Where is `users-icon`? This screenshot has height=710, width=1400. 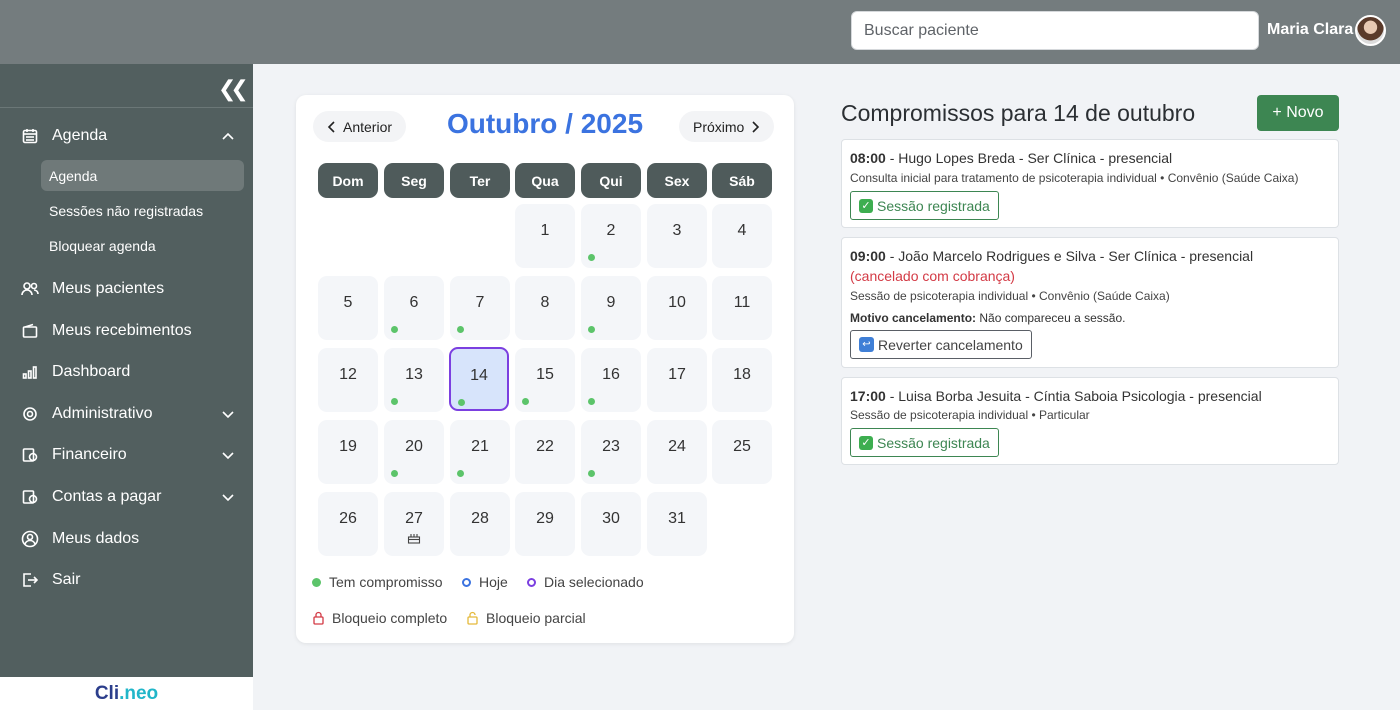 users-icon is located at coordinates (30, 289).